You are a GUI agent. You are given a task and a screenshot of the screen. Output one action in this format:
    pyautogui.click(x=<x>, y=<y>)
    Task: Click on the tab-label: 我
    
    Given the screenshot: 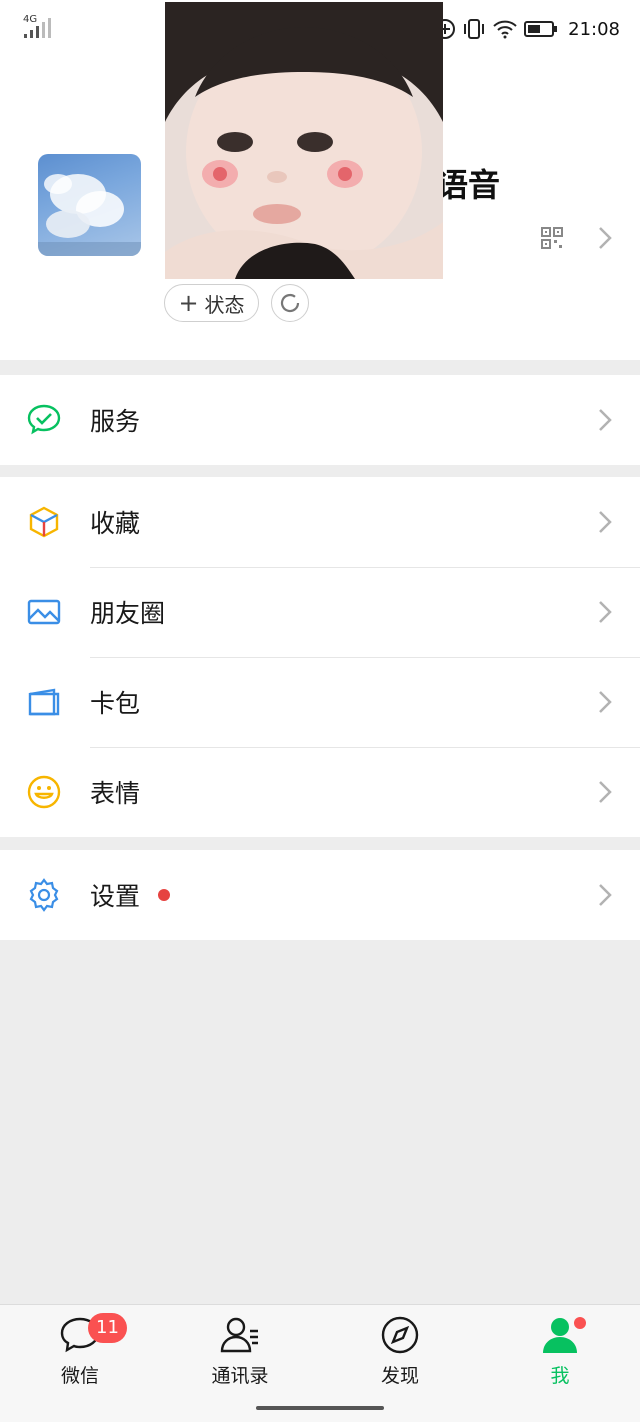 What is the action you would take?
    pyautogui.click(x=560, y=1376)
    